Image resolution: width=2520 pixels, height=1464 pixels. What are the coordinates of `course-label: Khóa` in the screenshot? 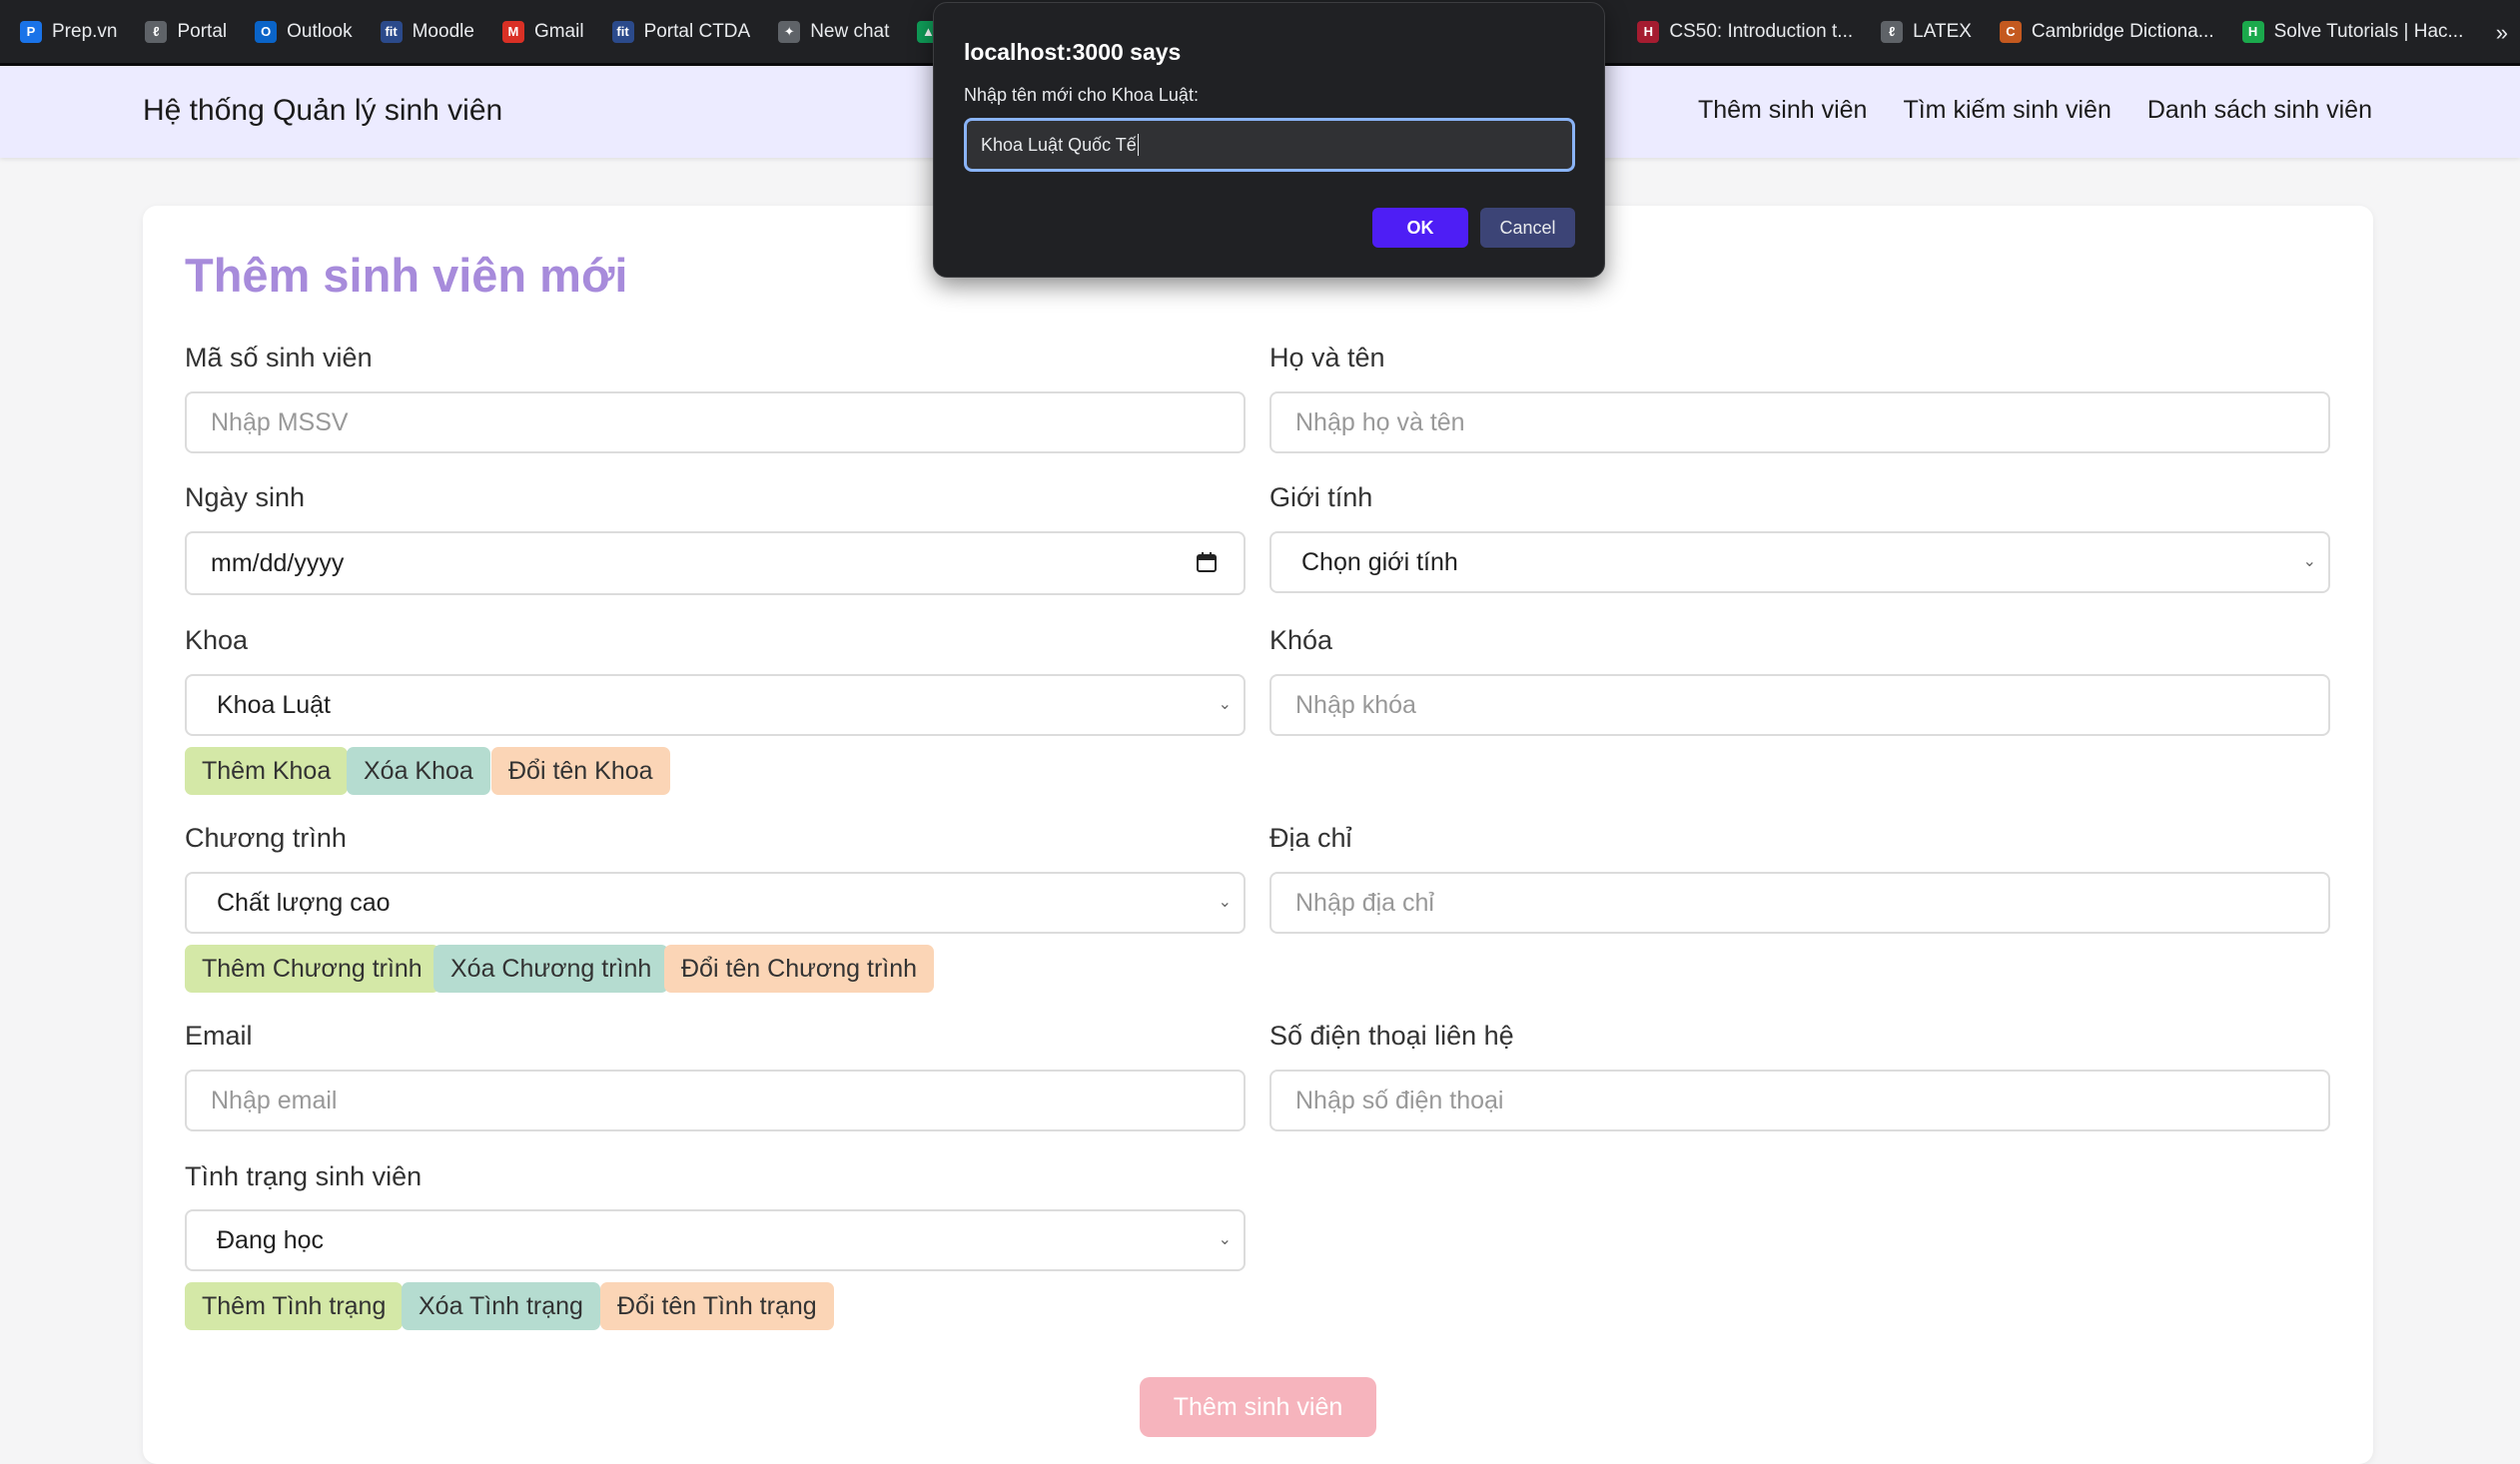 It's located at (1301, 640).